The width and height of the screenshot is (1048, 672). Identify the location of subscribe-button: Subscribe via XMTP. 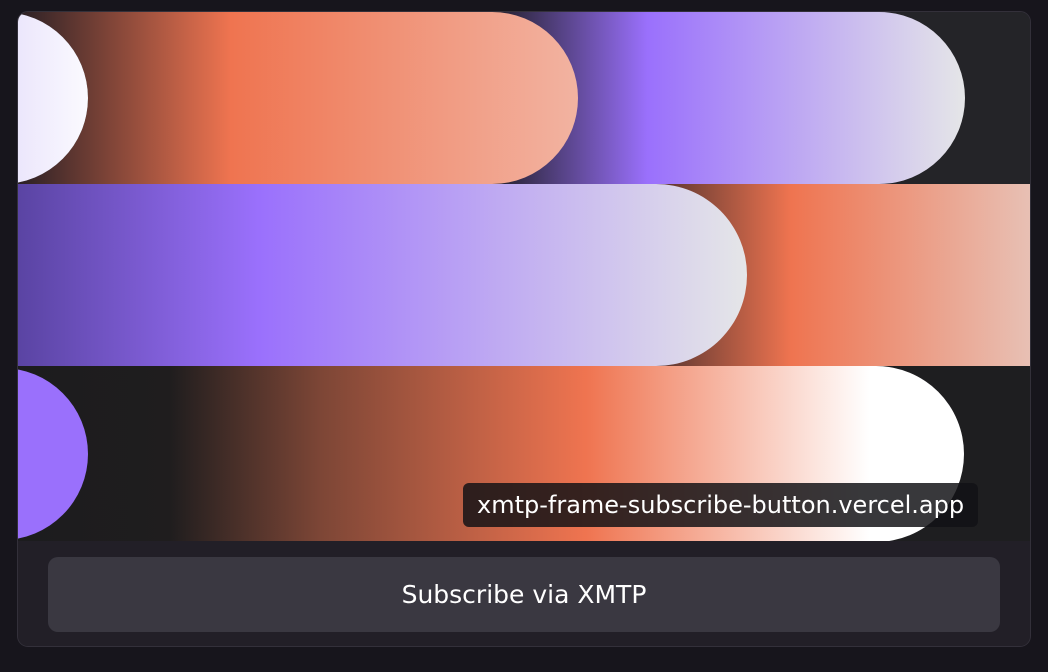
(524, 594).